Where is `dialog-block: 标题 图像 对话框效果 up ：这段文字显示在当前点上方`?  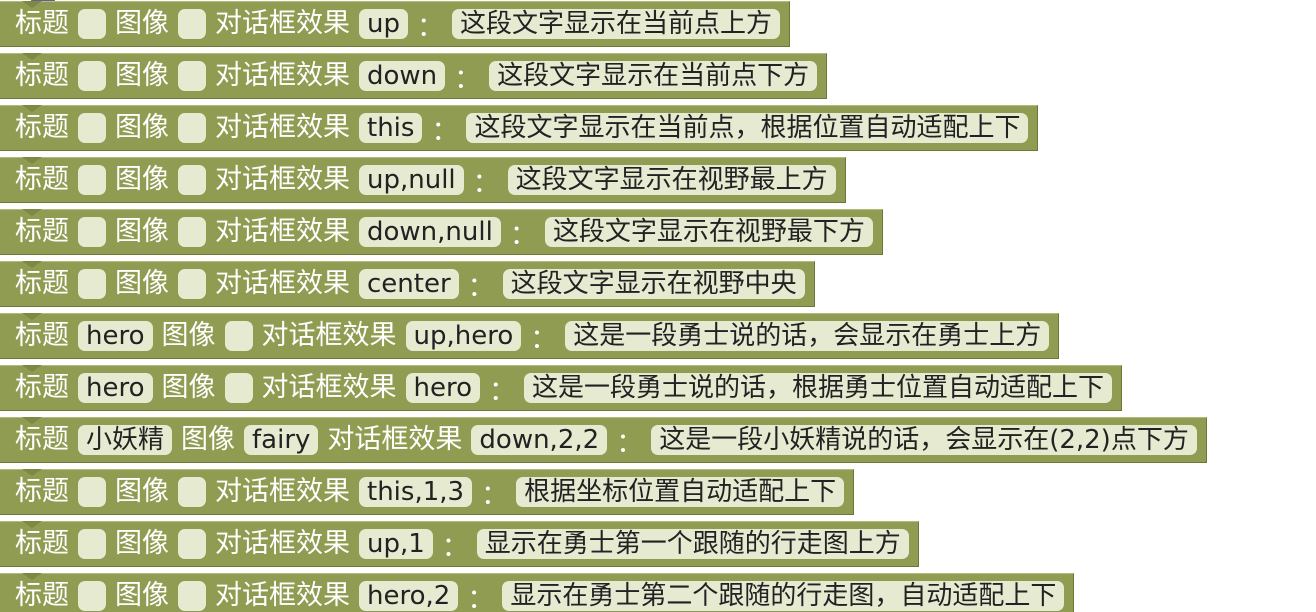 dialog-block: 标题 图像 对话框效果 up ：这段文字显示在当前点上方 is located at coordinates (395, 24).